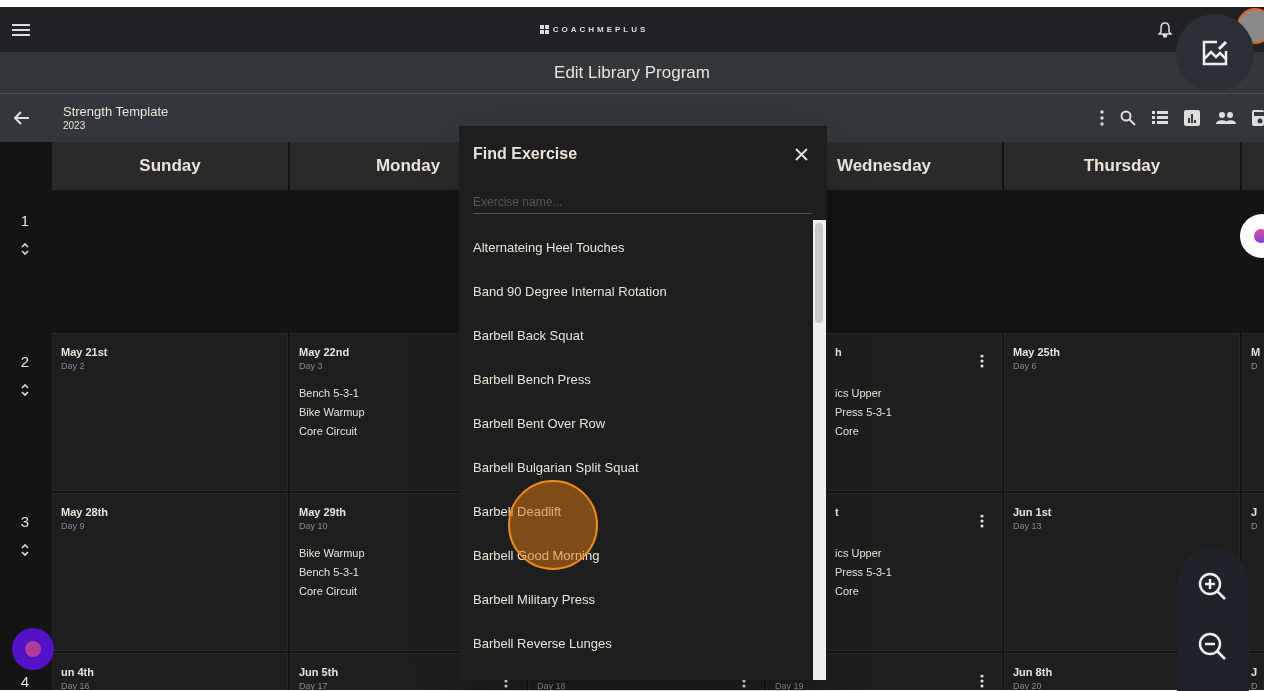 Image resolution: width=1264 pixels, height=691 pixels. What do you see at coordinates (544, 29) in the screenshot?
I see `logo-icon` at bounding box center [544, 29].